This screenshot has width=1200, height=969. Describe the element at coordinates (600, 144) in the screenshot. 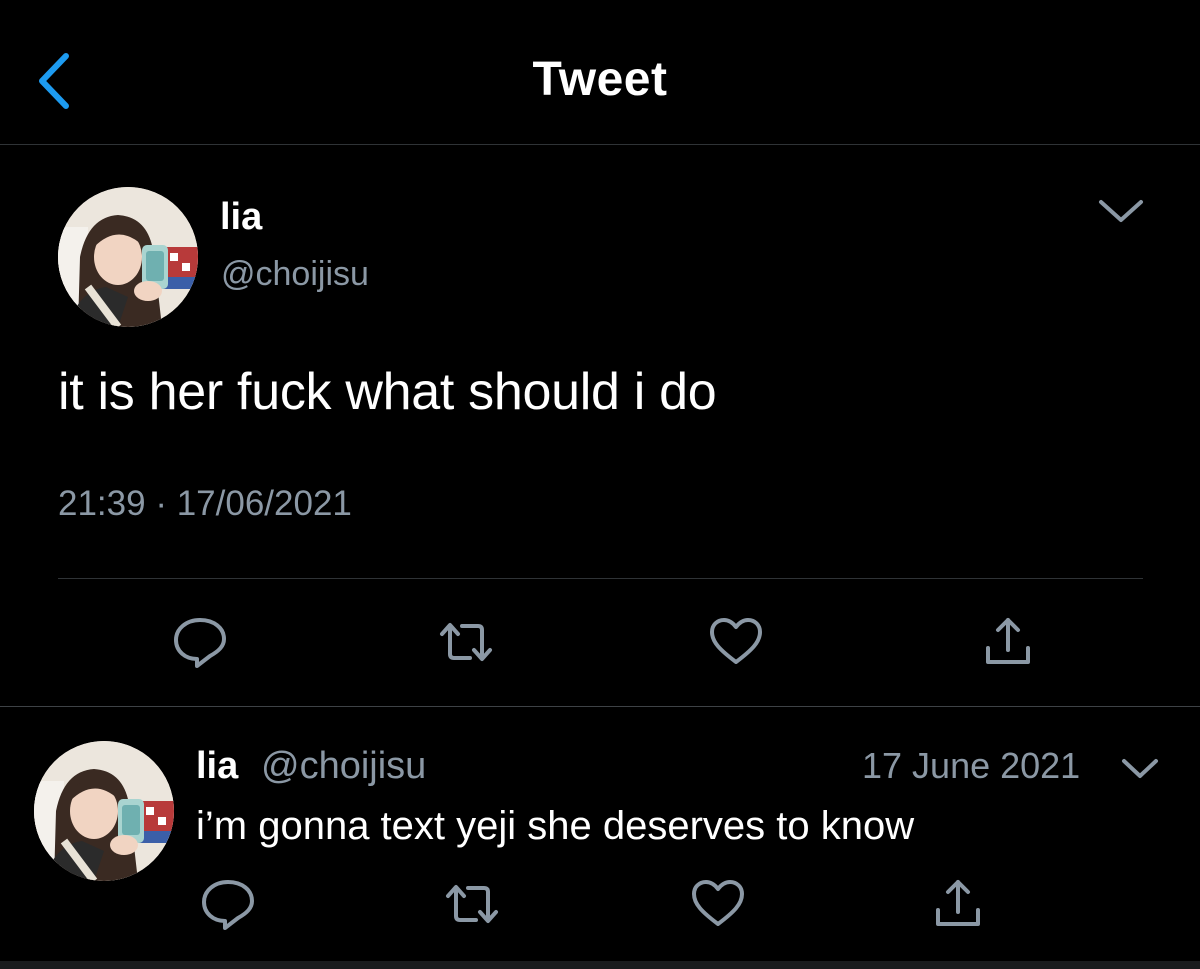

I see `header-divider` at that location.